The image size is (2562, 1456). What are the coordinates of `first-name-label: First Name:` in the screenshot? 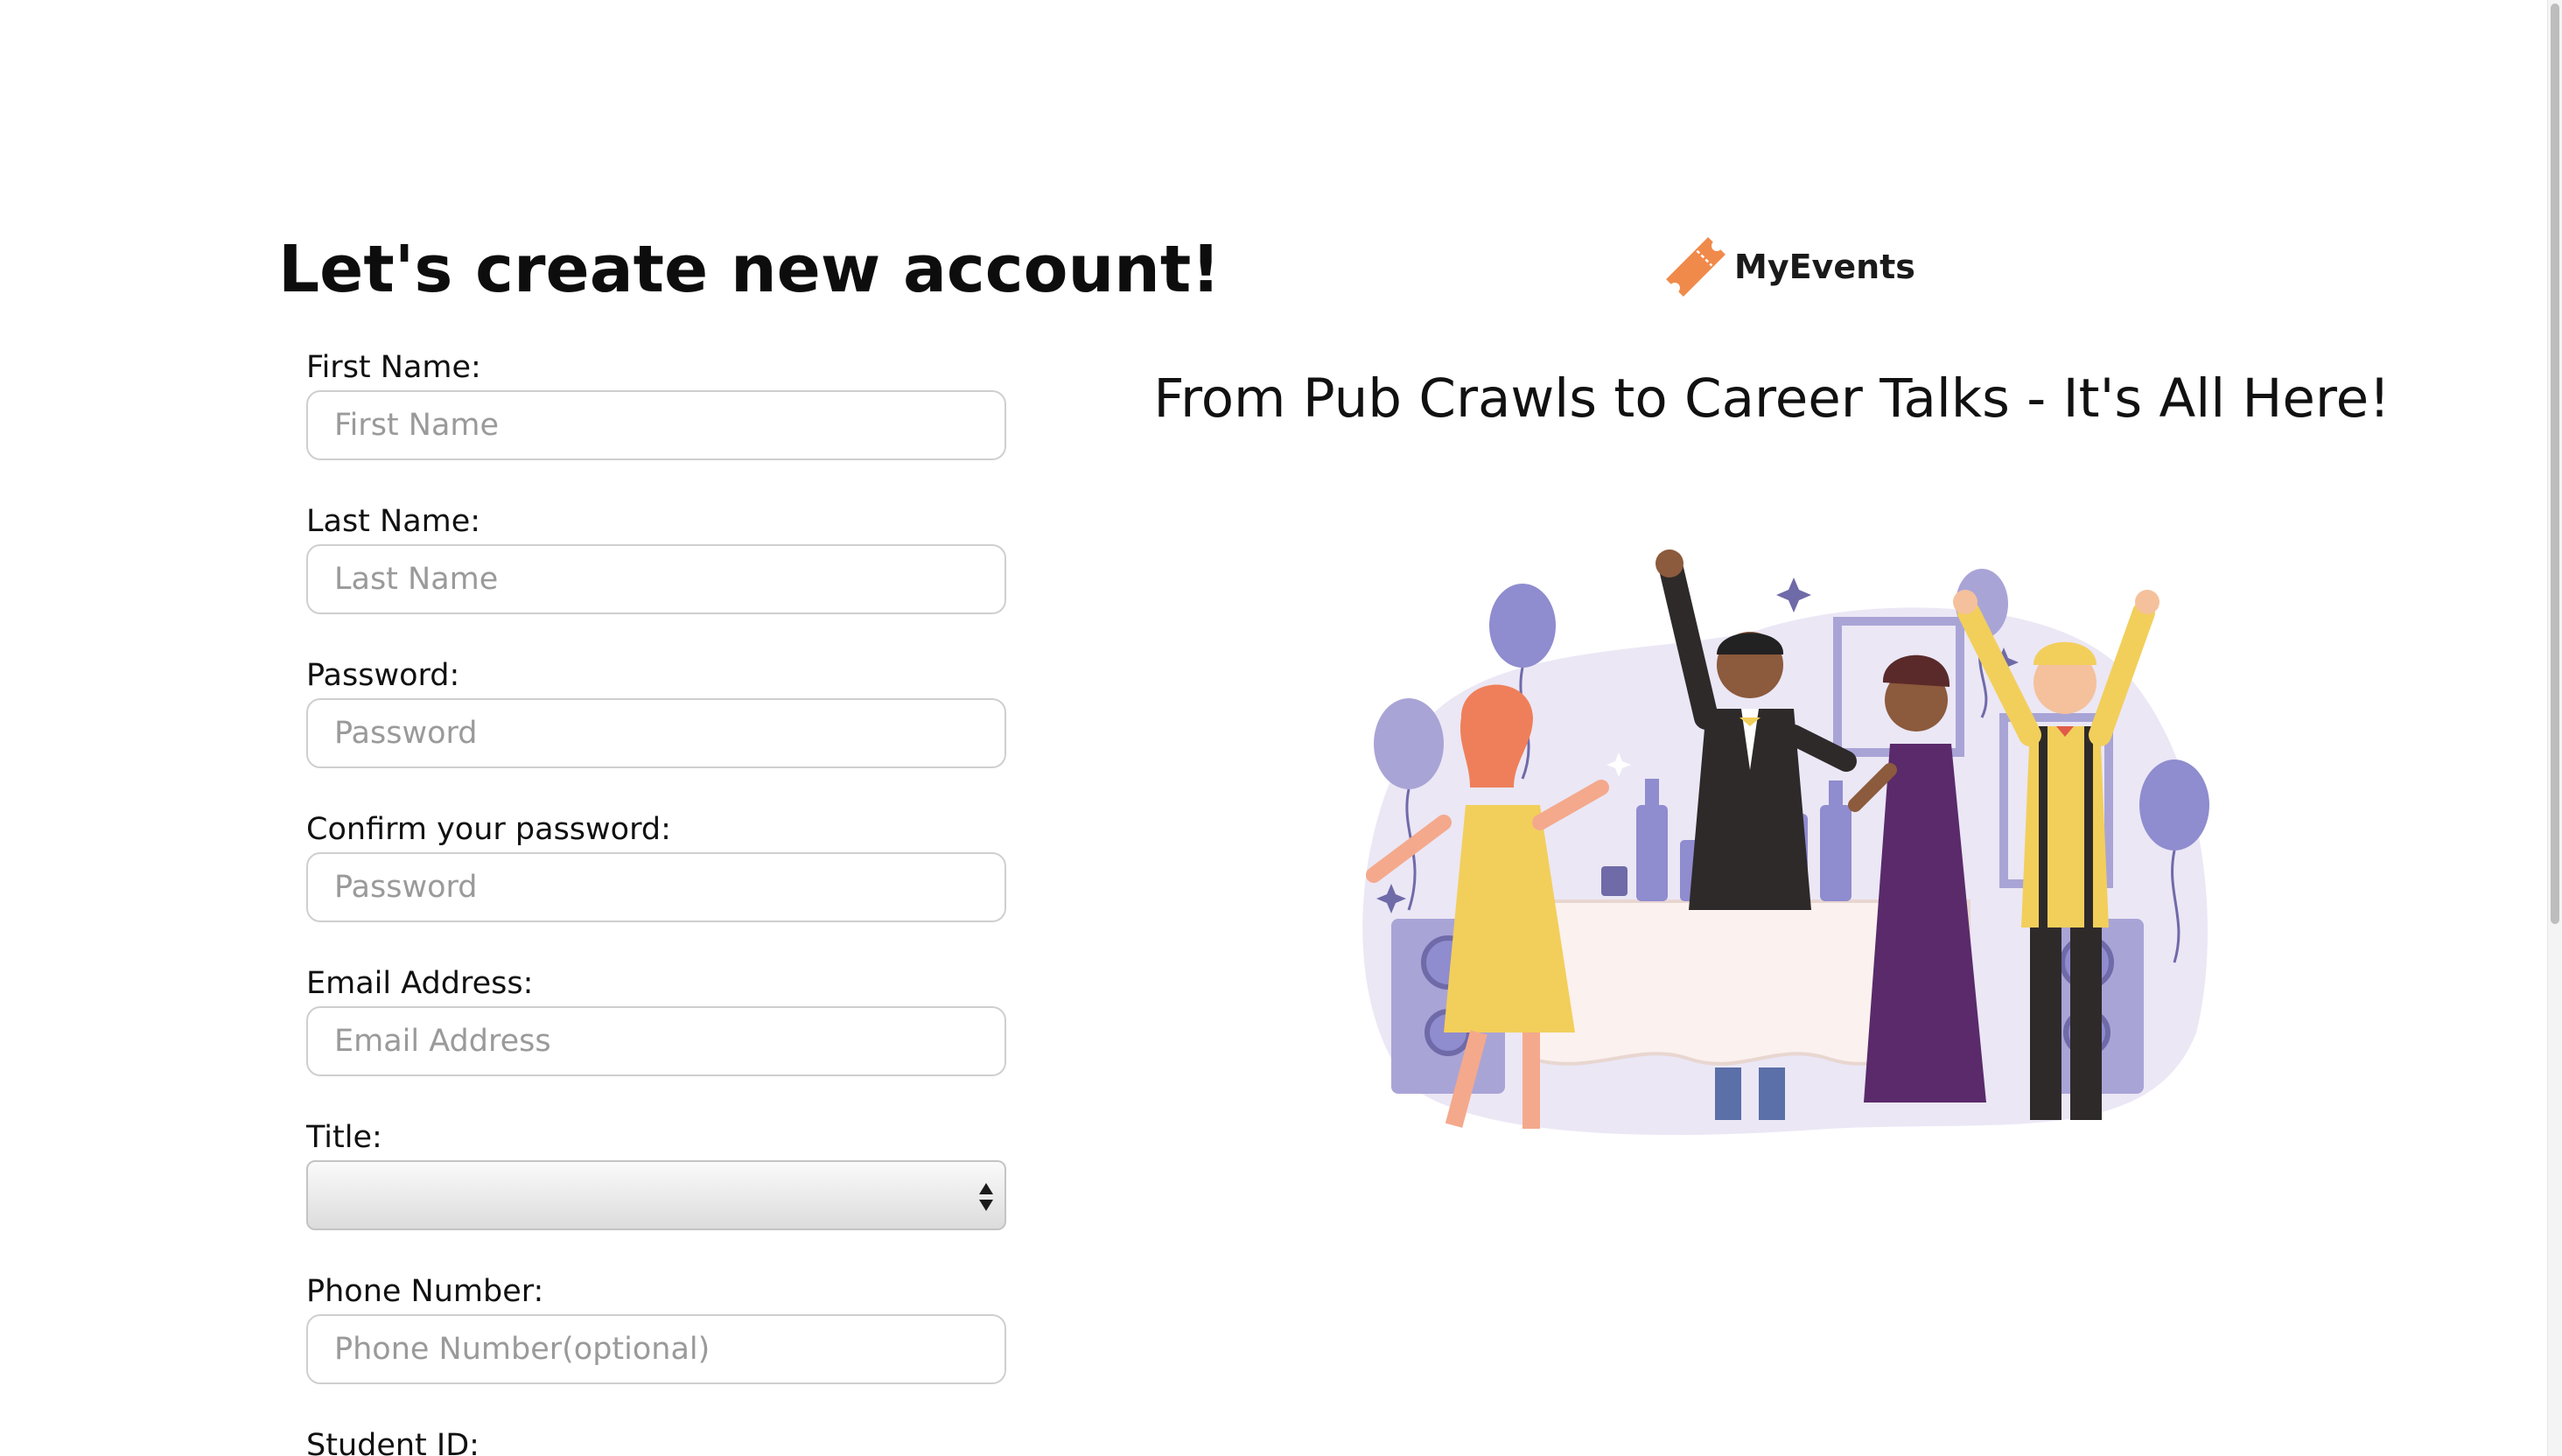 It's located at (393, 367).